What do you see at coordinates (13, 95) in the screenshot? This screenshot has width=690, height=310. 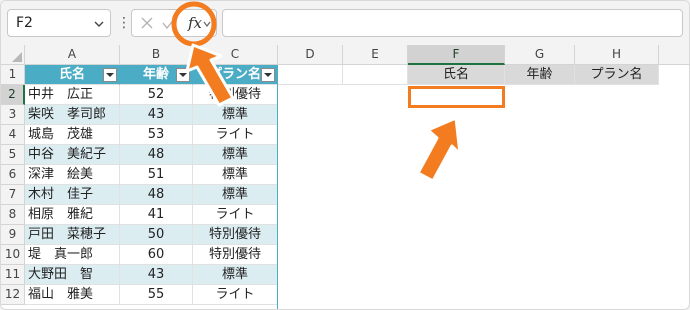 I see `row-header: 2` at bounding box center [13, 95].